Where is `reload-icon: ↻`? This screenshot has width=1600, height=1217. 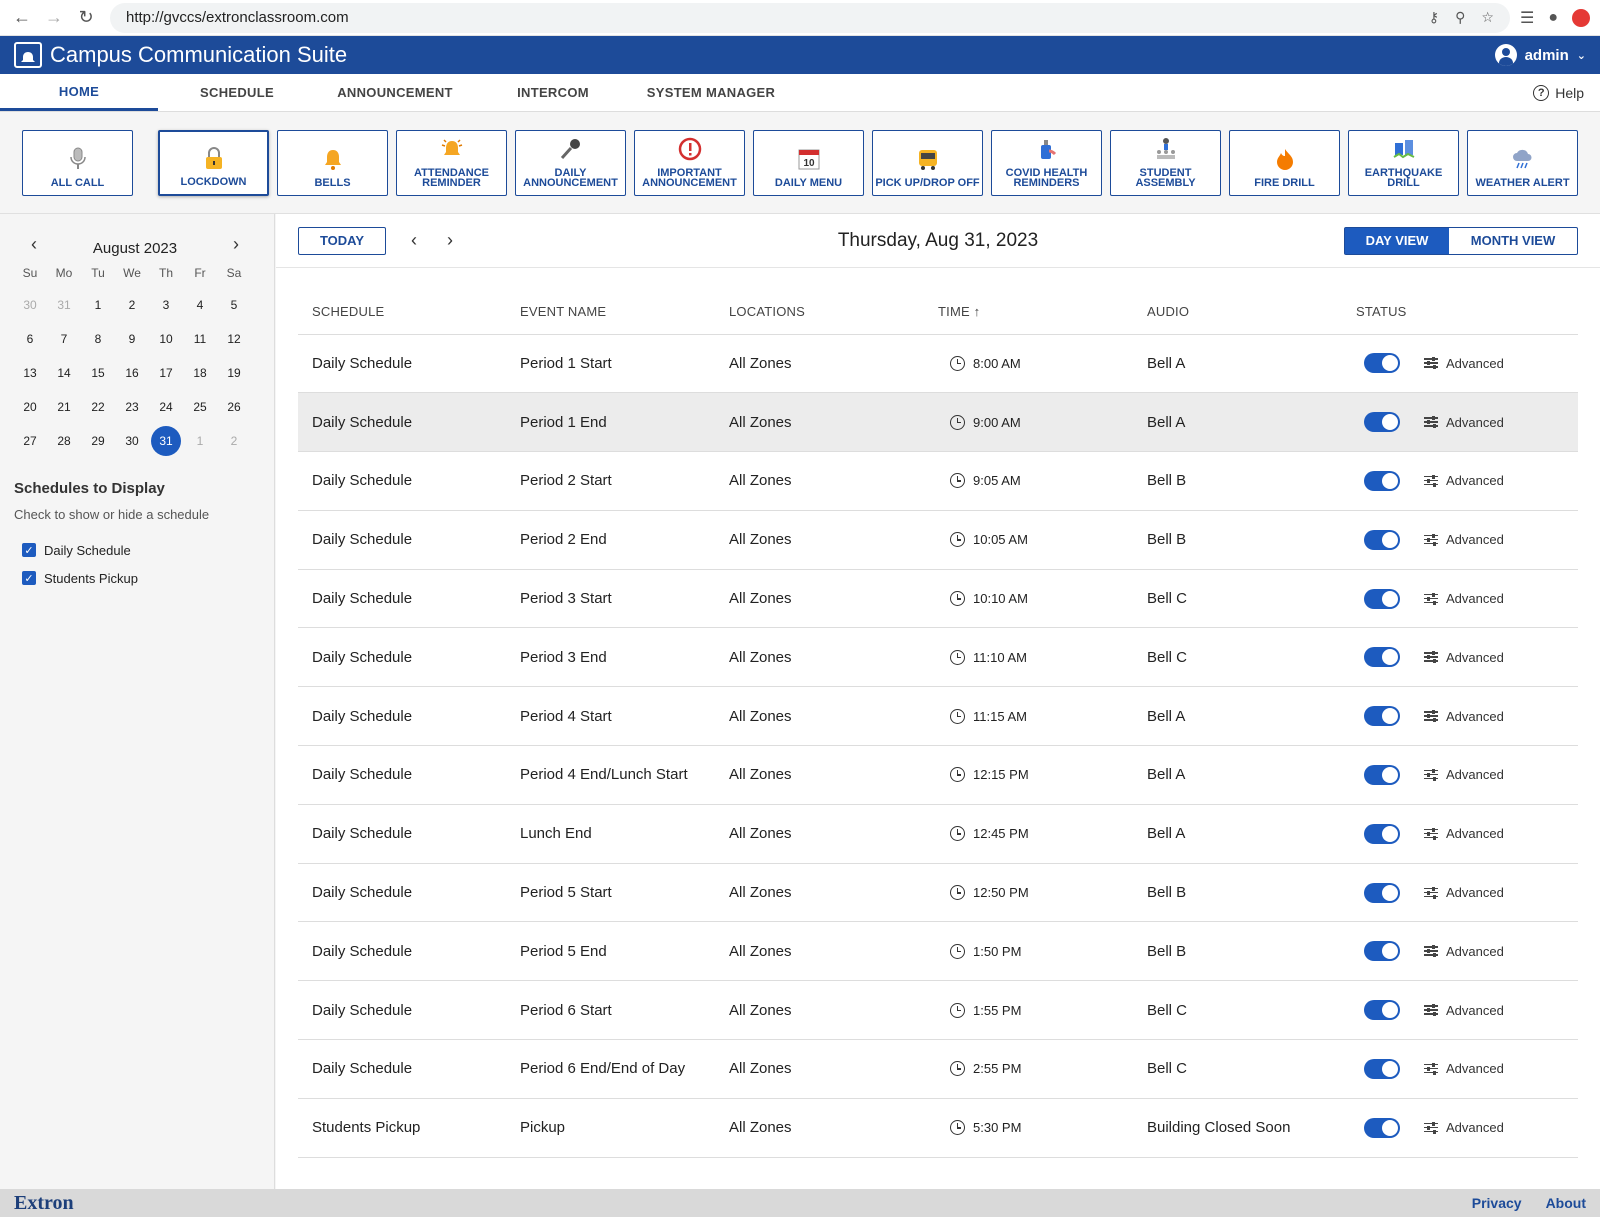
reload-icon: ↻ is located at coordinates (86, 18).